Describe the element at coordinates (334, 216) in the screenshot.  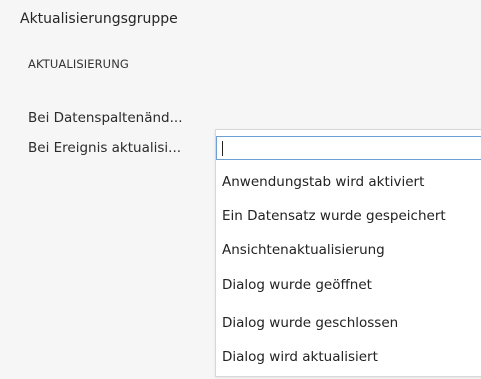
I see `dropdown-option: Ein Datensatz wurde gespeichert` at that location.